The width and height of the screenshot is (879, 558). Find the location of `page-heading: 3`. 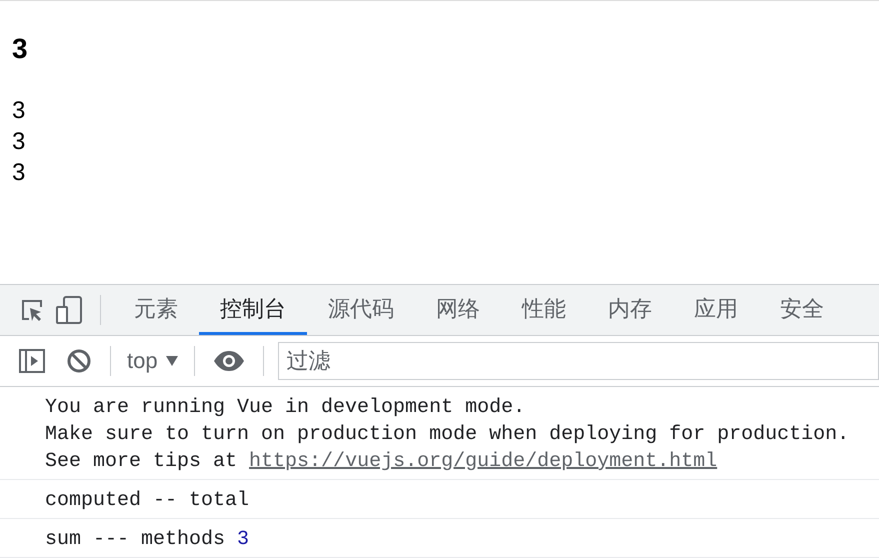

page-heading: 3 is located at coordinates (20, 48).